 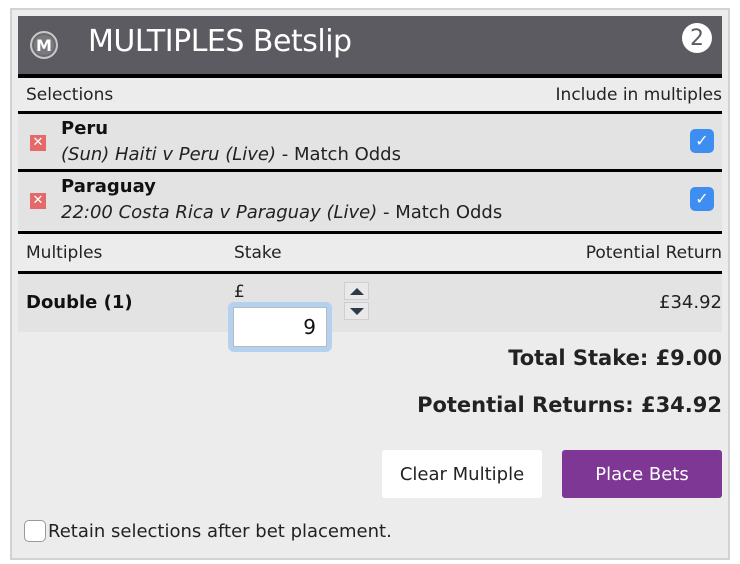 I want to click on stake-input-focus-ring, so click(x=280, y=327).